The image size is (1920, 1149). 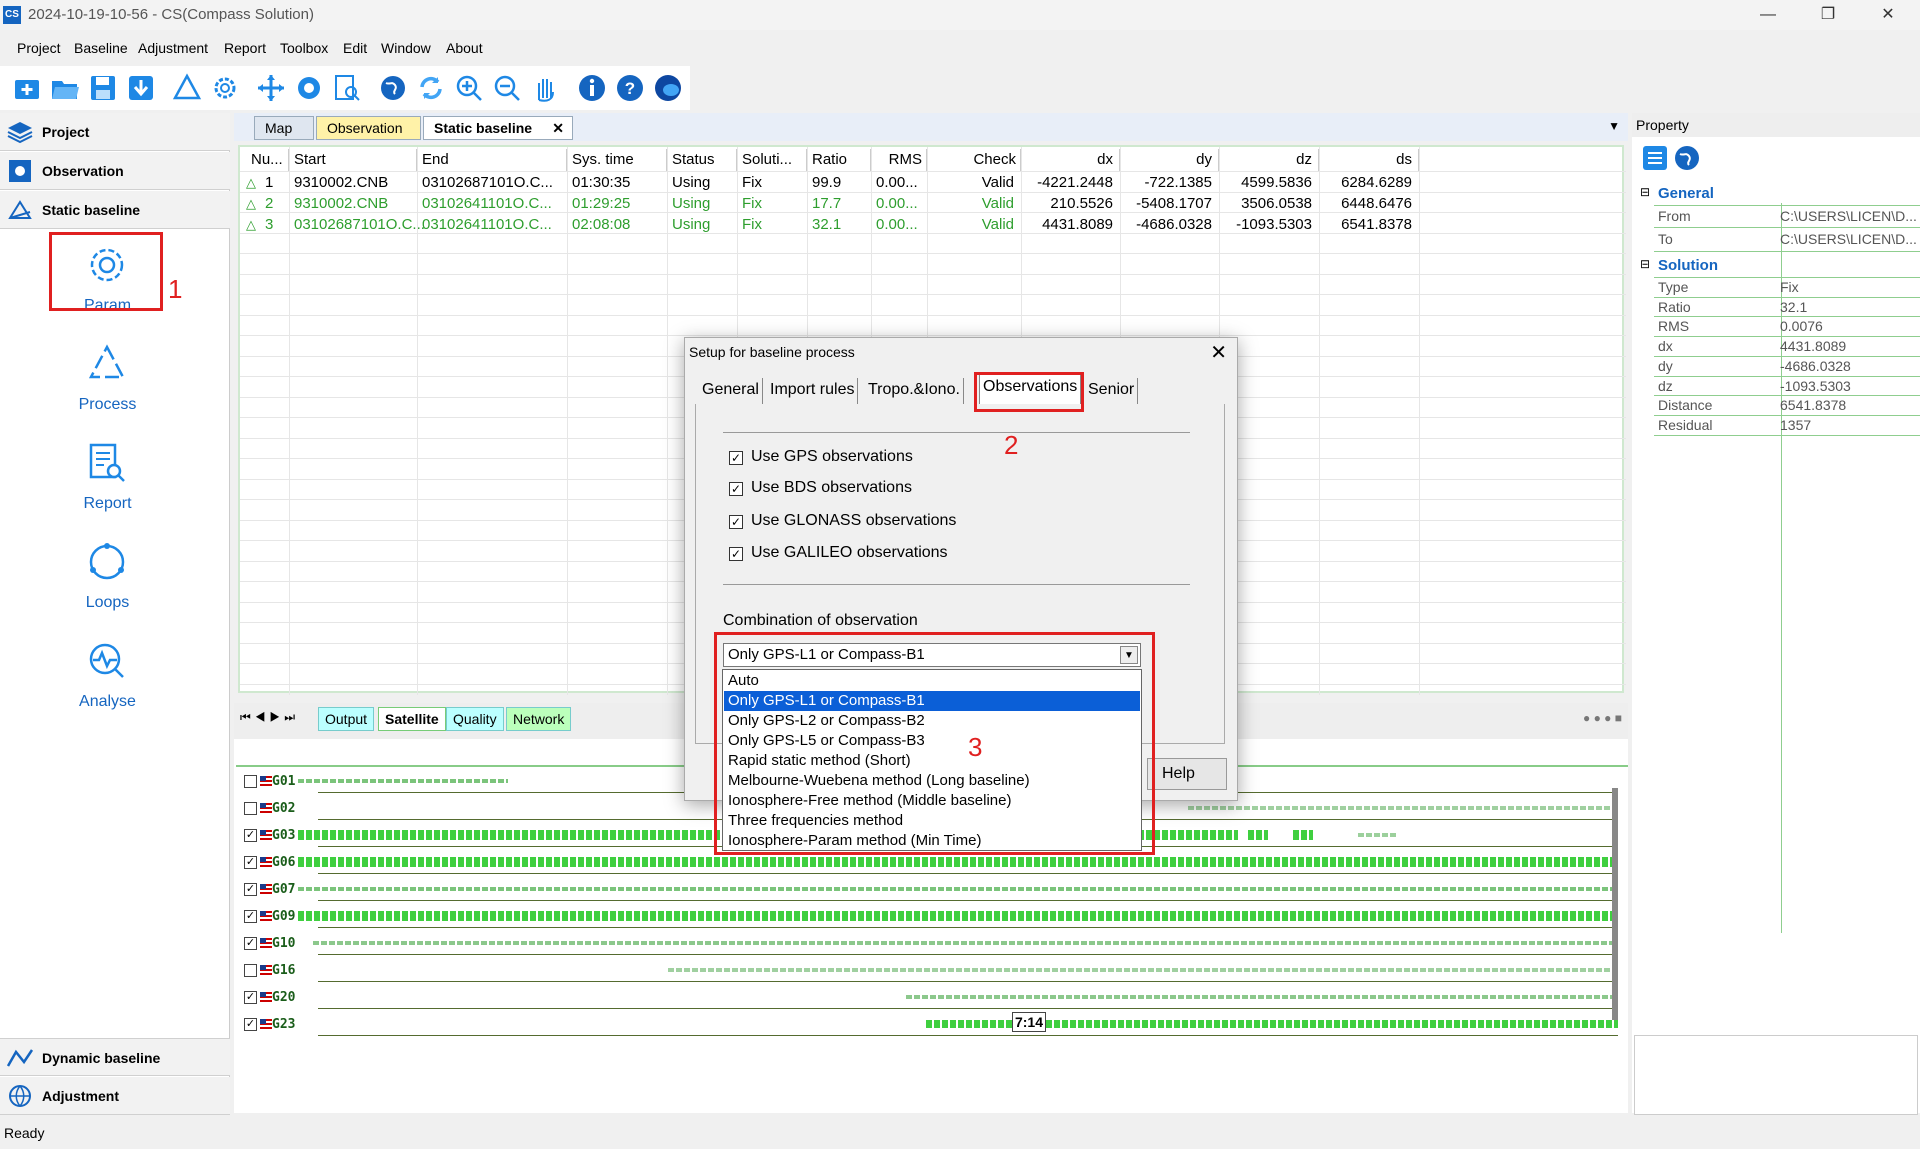 I want to click on col-header-status: Status, so click(x=702, y=160).